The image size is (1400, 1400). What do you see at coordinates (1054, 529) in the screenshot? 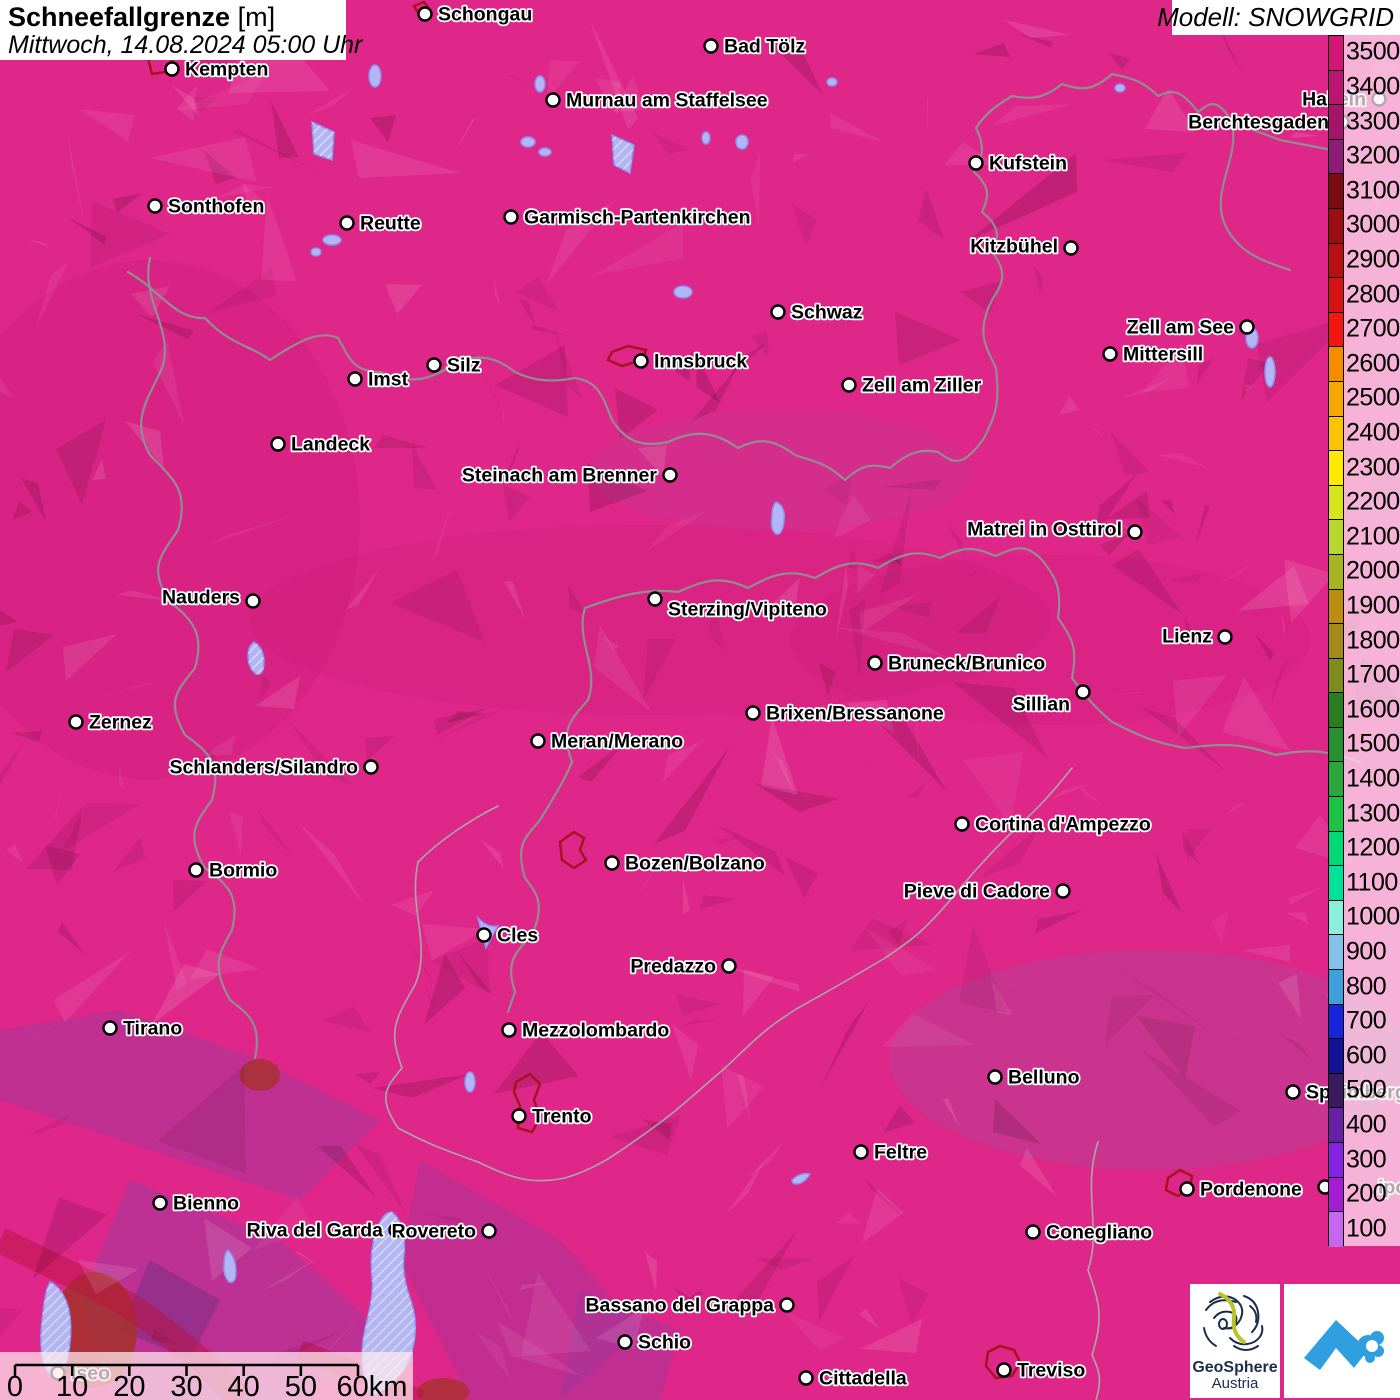
I see `city-marker: Matrei in Osttirol` at bounding box center [1054, 529].